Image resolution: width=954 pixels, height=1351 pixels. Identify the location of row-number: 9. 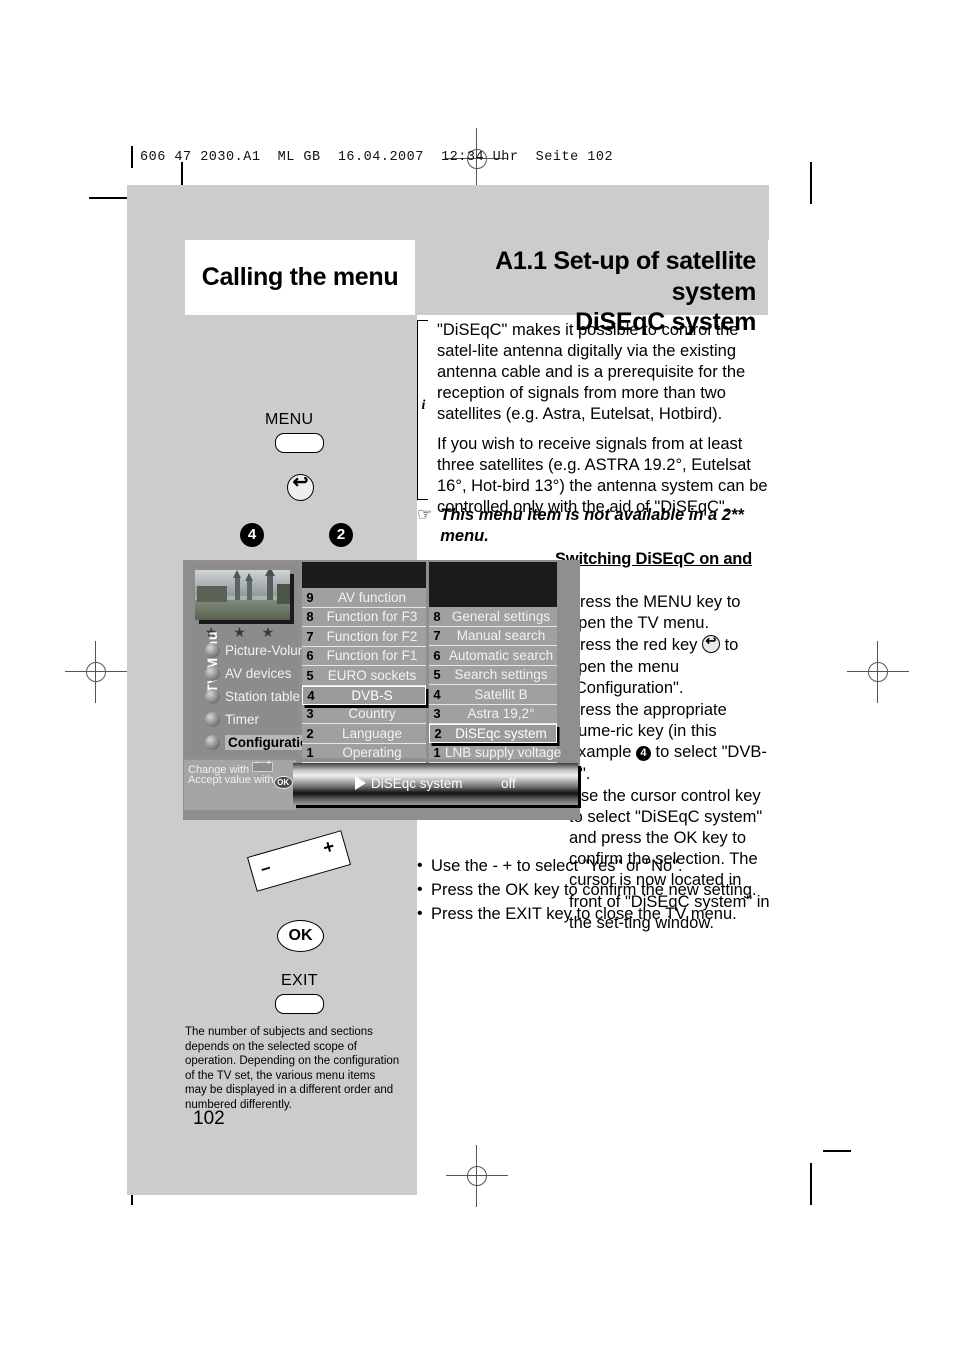
(310, 597).